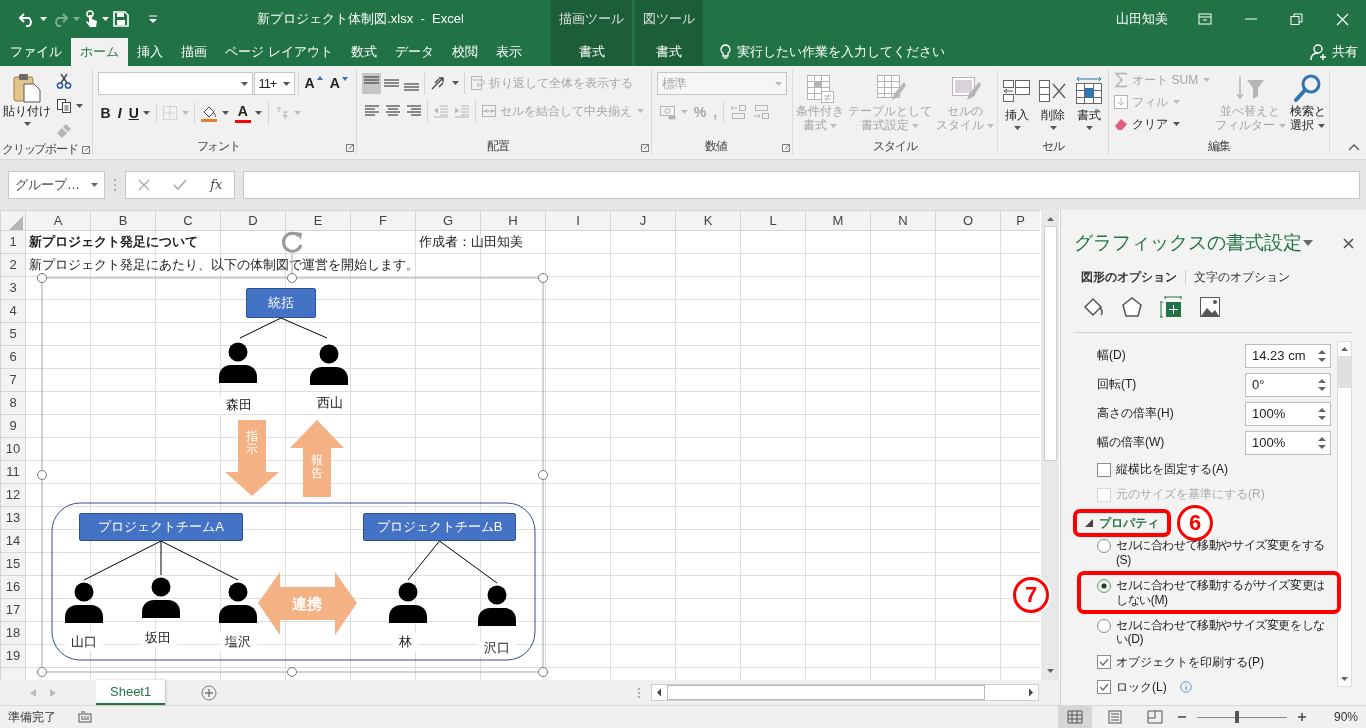  Describe the element at coordinates (218, 146) in the screenshot. I see `group-label: フォント` at that location.